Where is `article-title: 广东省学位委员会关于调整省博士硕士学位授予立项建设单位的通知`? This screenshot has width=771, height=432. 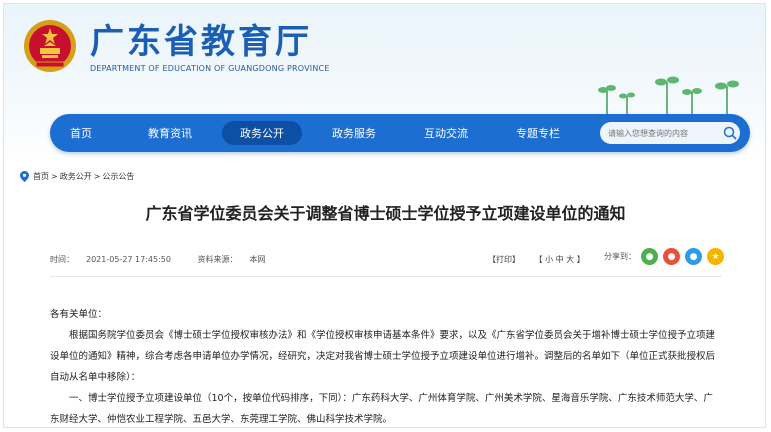 article-title: 广东省学位委员会关于调整省博士硕士学位授予立项建设单位的通知 is located at coordinates (385, 213).